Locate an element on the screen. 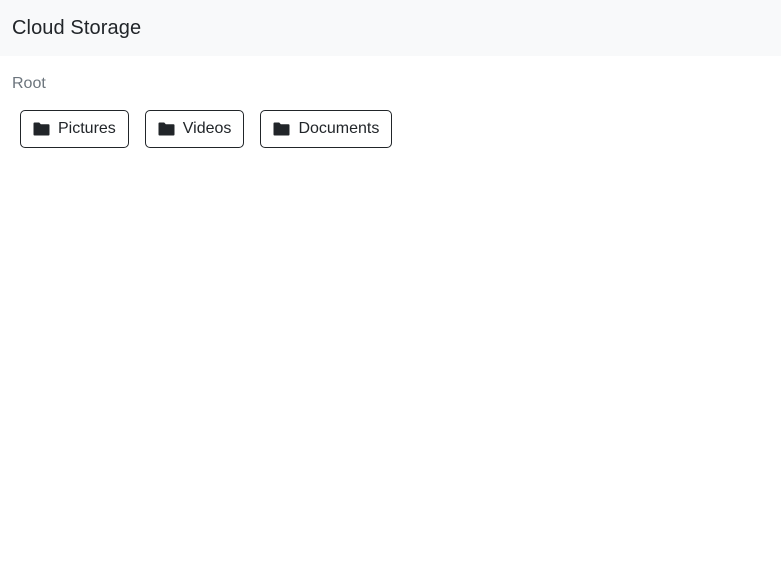 Image resolution: width=781 pixels, height=586 pixels. folder-label: Documents is located at coordinates (339, 128).